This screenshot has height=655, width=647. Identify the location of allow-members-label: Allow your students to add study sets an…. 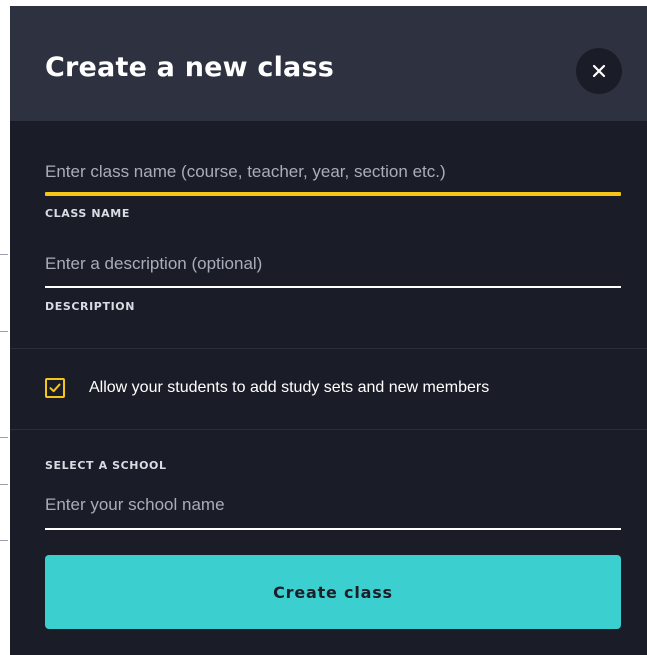
(289, 387).